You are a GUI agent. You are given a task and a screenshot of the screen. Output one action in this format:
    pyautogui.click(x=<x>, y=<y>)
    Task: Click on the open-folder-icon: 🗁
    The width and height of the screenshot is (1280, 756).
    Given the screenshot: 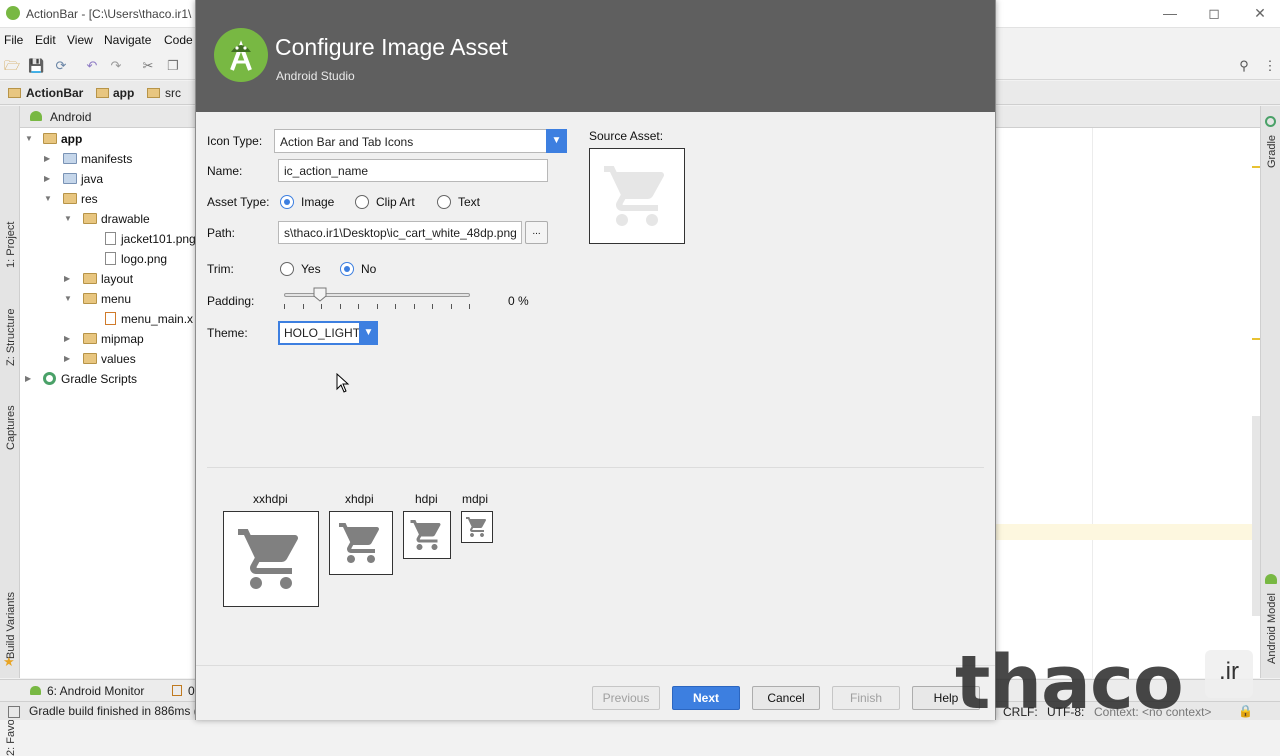 What is the action you would take?
    pyautogui.click(x=12, y=66)
    